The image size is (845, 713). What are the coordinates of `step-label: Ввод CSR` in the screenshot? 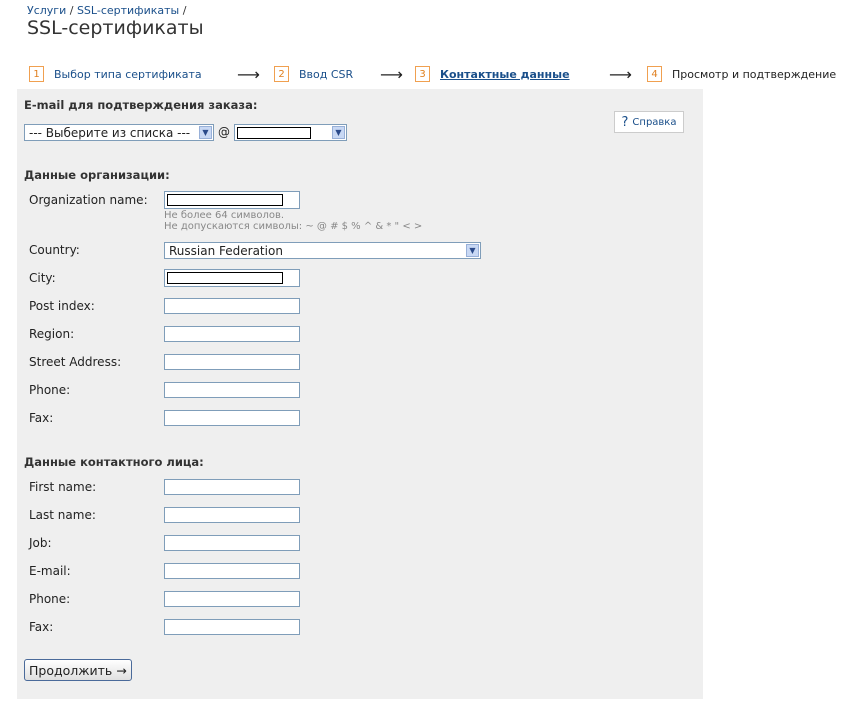 It's located at (326, 74).